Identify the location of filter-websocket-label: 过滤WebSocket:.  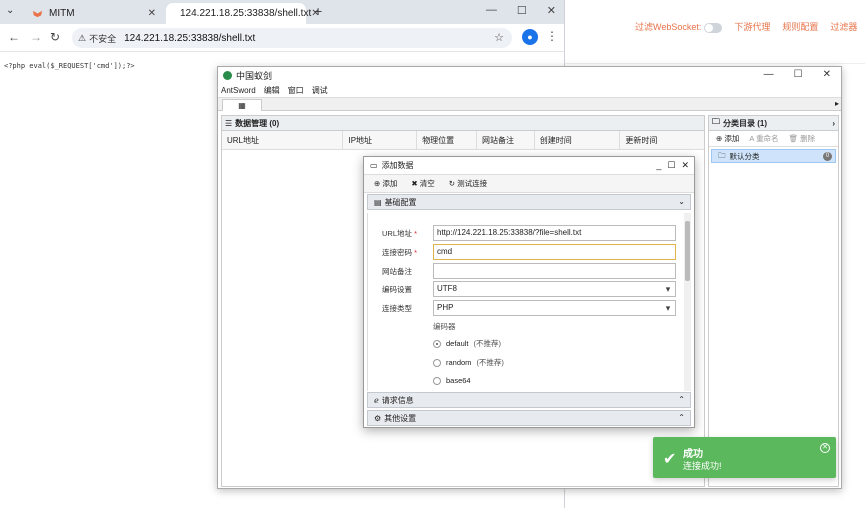
(679, 26).